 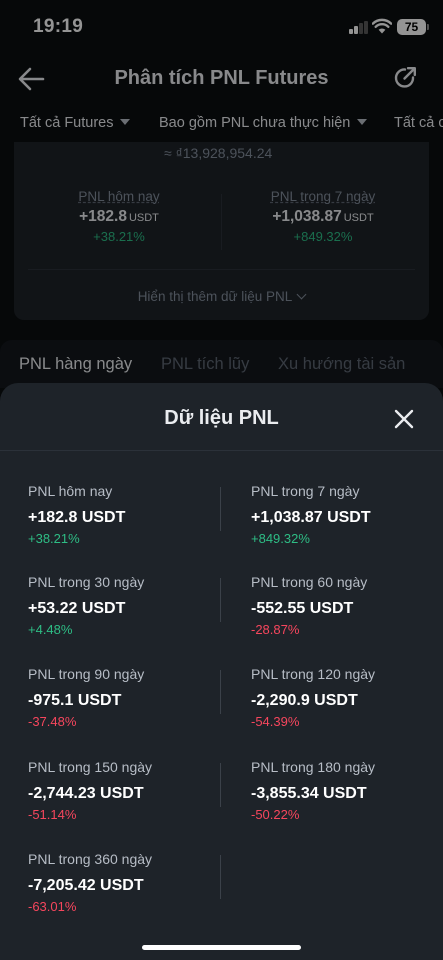 What do you see at coordinates (305, 491) in the screenshot?
I see `pnl-item-label: PNL trong 7 ngày` at bounding box center [305, 491].